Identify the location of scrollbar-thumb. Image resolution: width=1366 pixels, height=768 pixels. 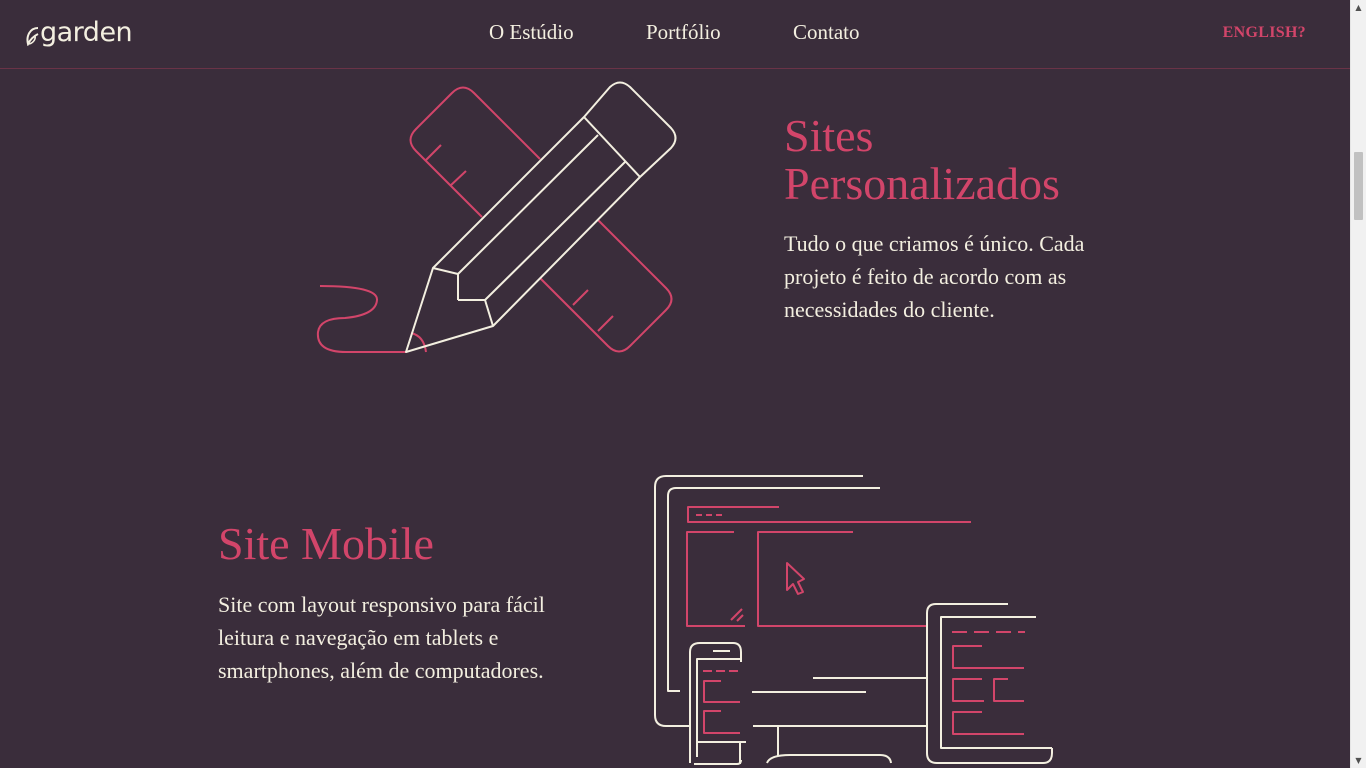
(1358, 186).